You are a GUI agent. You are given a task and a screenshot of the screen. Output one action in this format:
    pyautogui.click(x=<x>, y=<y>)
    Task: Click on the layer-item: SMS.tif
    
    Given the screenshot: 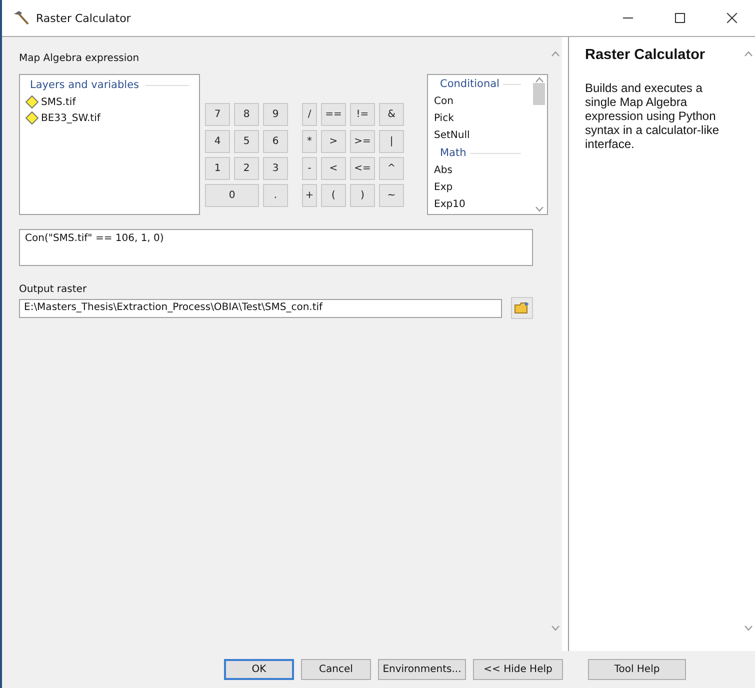 What is the action you would take?
    pyautogui.click(x=58, y=102)
    